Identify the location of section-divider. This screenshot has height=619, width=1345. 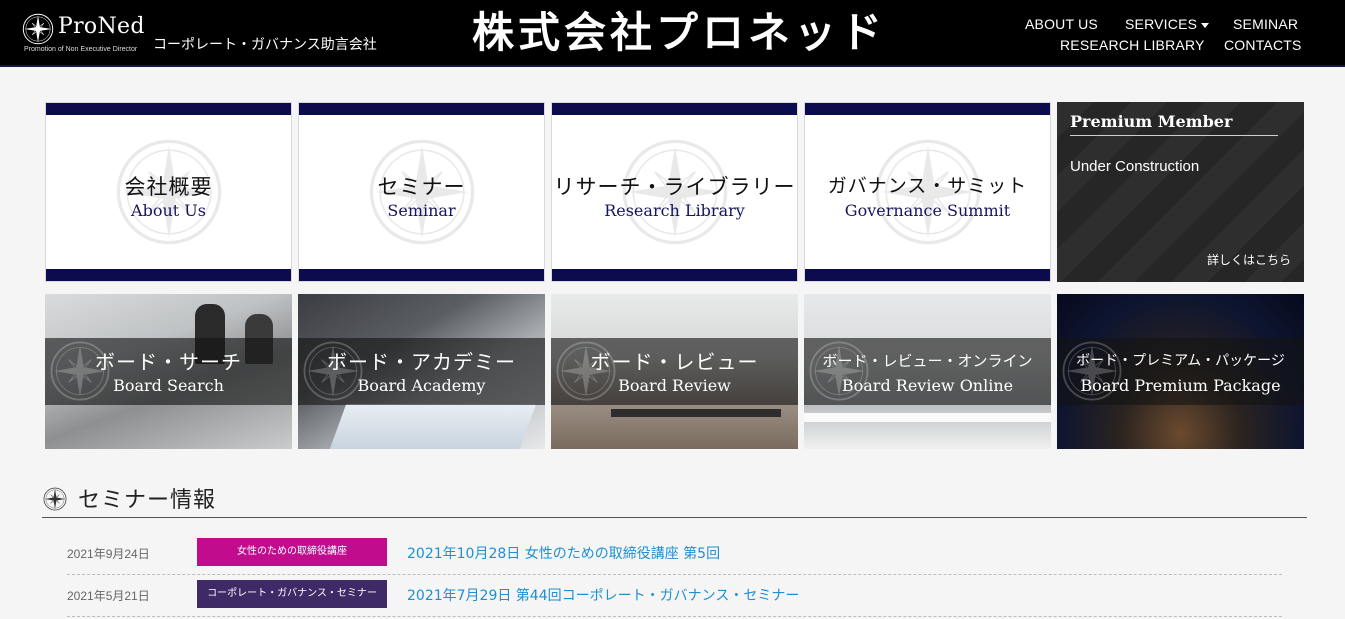
(674, 517).